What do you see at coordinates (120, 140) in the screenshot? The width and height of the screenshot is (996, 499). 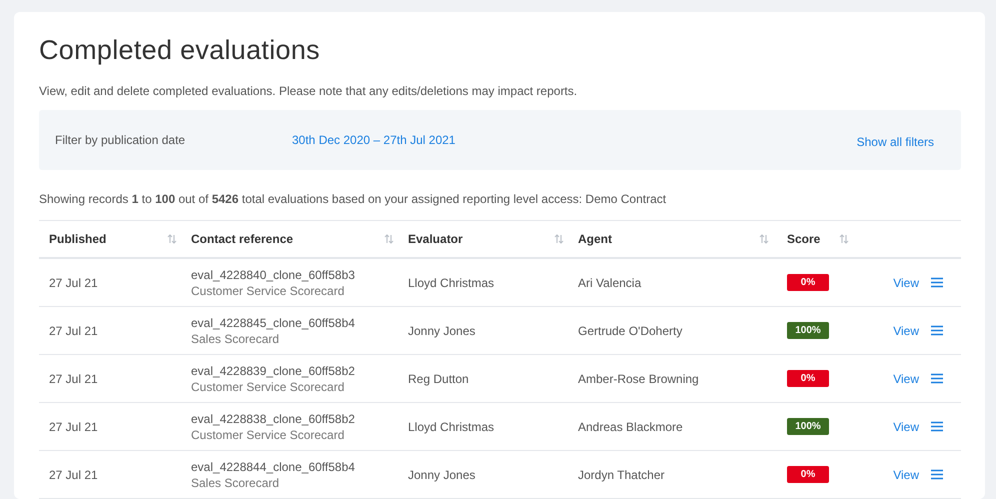 I see `filter-label: Filter by publication date` at bounding box center [120, 140].